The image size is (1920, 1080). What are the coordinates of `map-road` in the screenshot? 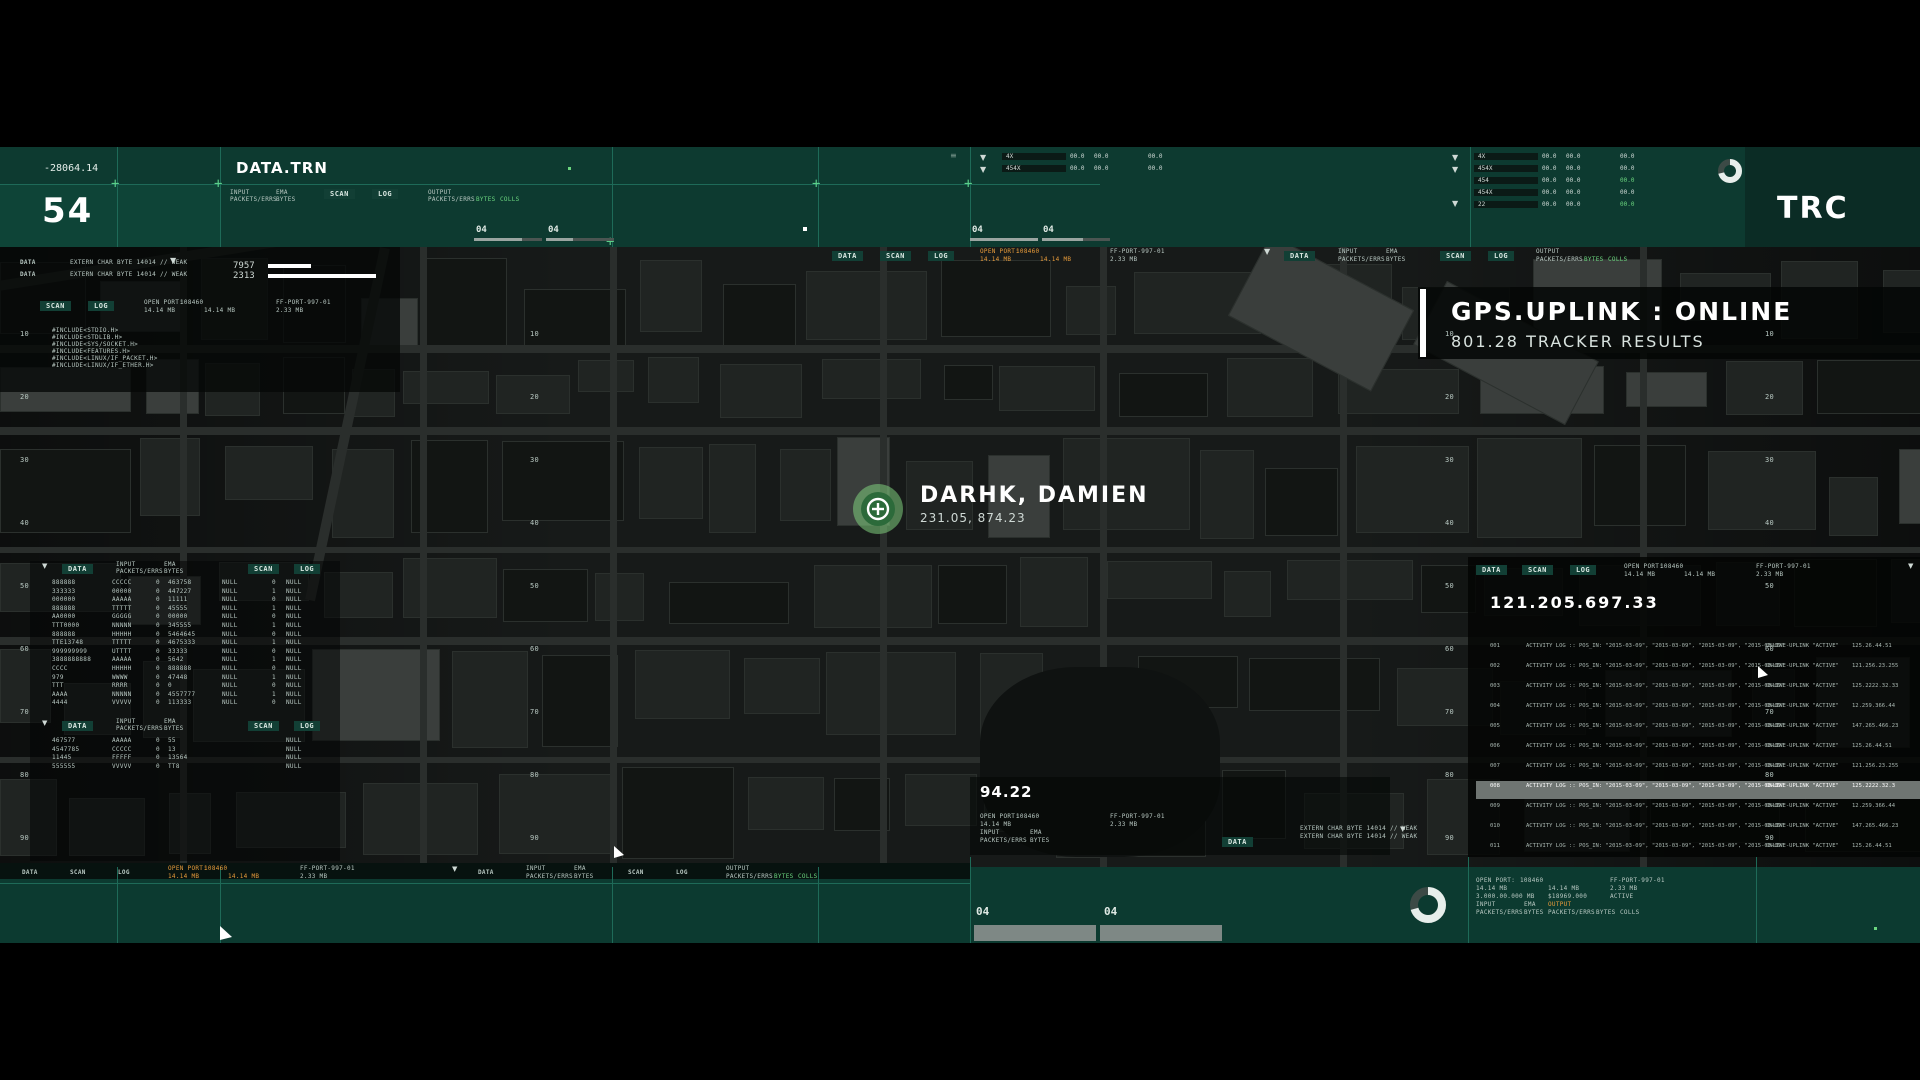 It's located at (423, 557).